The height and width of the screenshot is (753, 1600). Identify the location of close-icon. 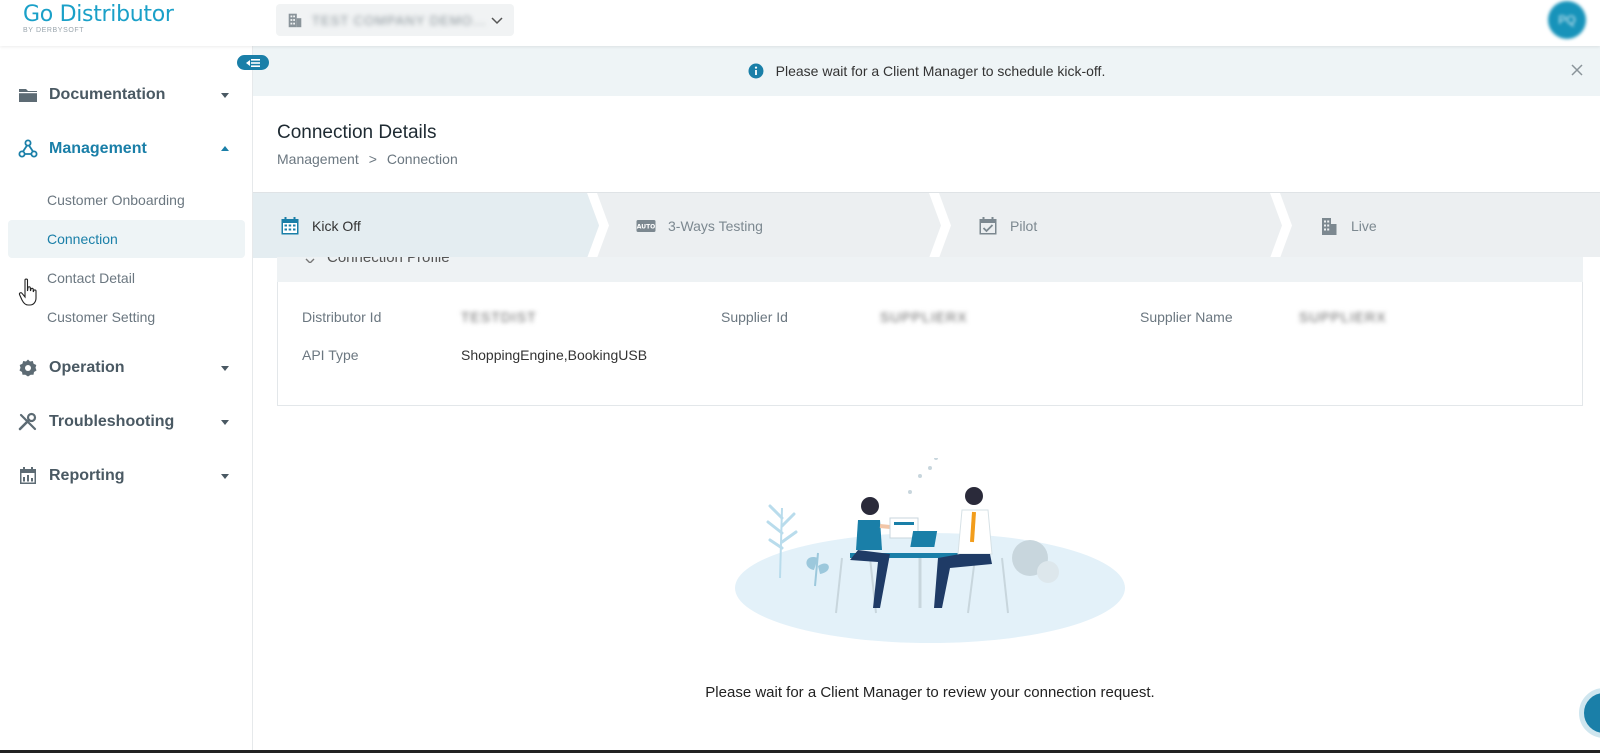
(1577, 70).